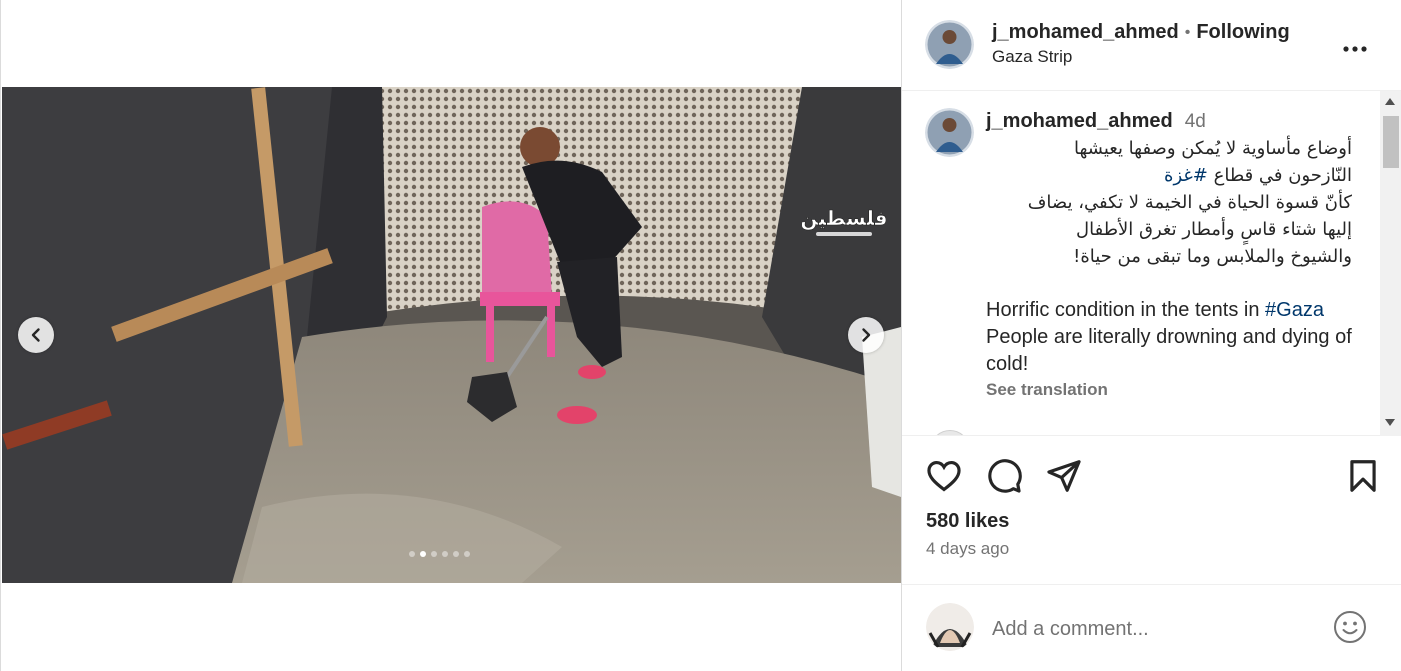 The image size is (1401, 671). I want to click on scroll-down-arrow-icon, so click(1390, 422).